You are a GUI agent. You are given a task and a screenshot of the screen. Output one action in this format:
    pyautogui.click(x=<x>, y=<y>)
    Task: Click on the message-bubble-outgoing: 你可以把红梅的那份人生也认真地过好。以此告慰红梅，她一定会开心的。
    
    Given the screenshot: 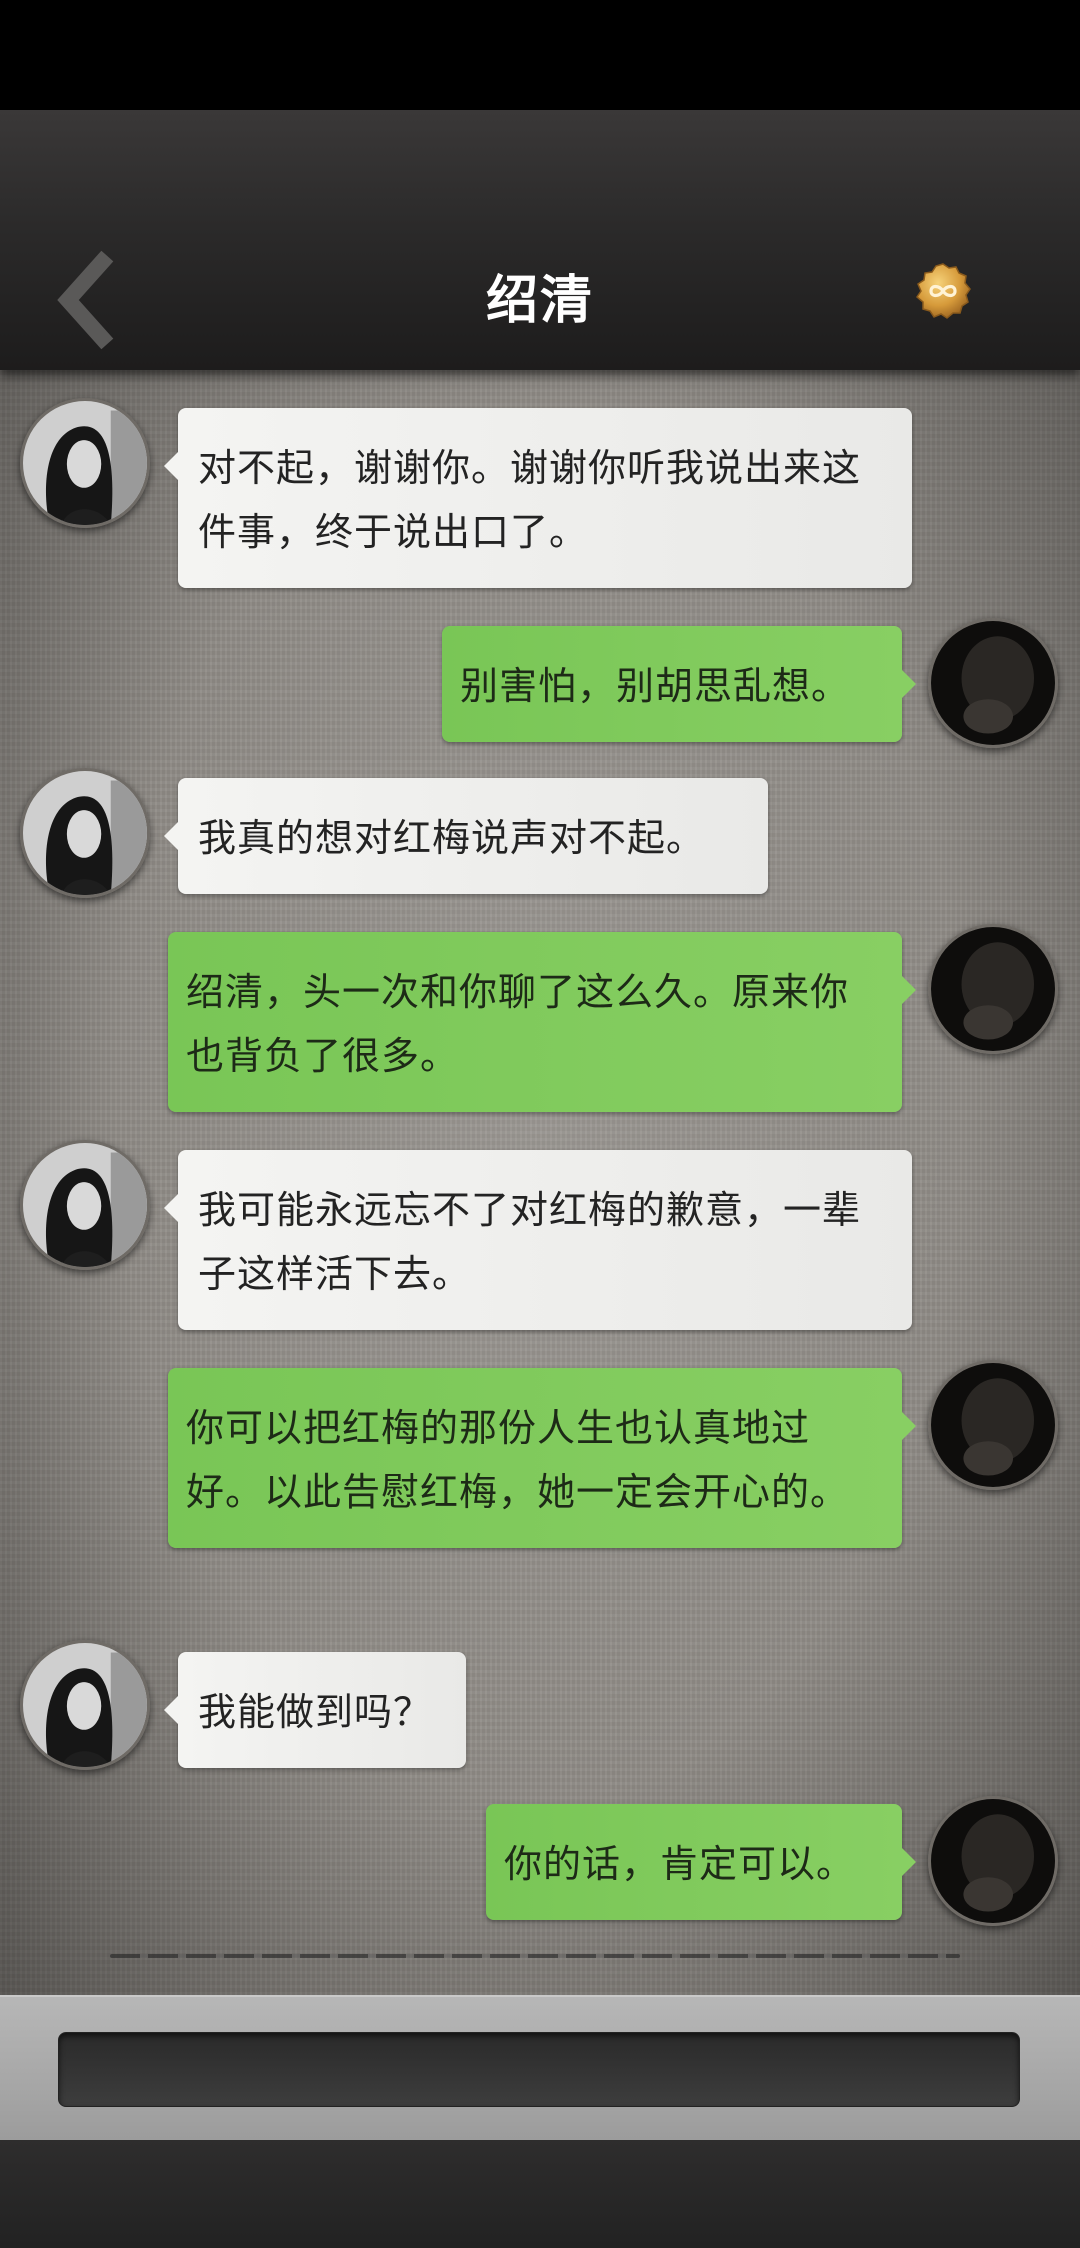 What is the action you would take?
    pyautogui.click(x=542, y=1458)
    